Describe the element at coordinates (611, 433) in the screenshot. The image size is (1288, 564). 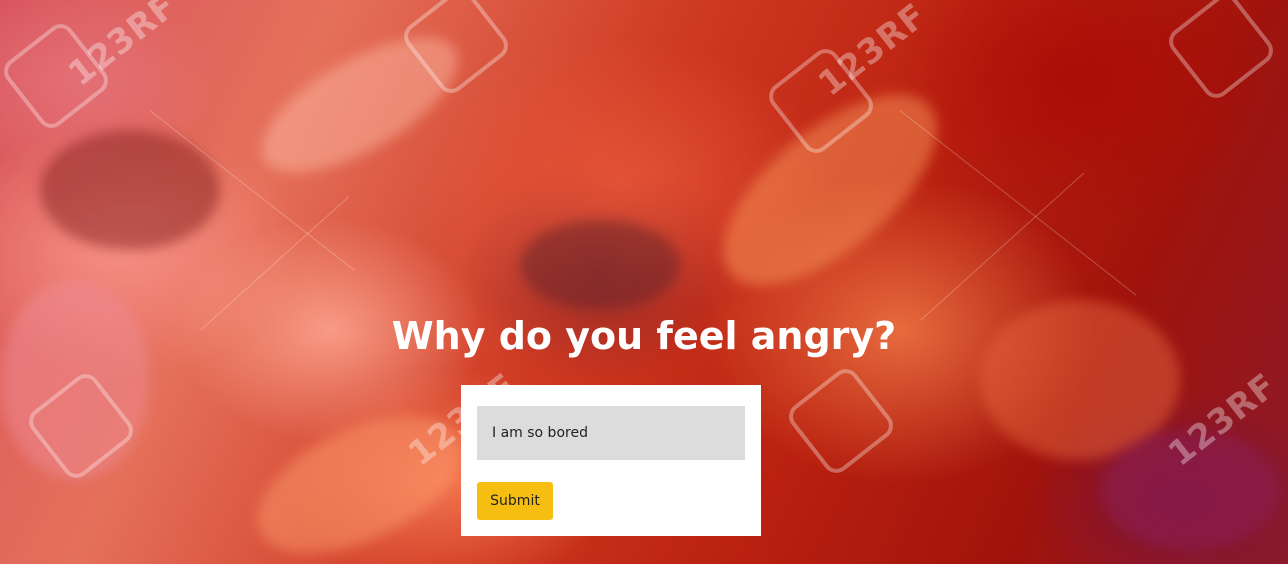
I see `feeling-input: I am so bored` at that location.